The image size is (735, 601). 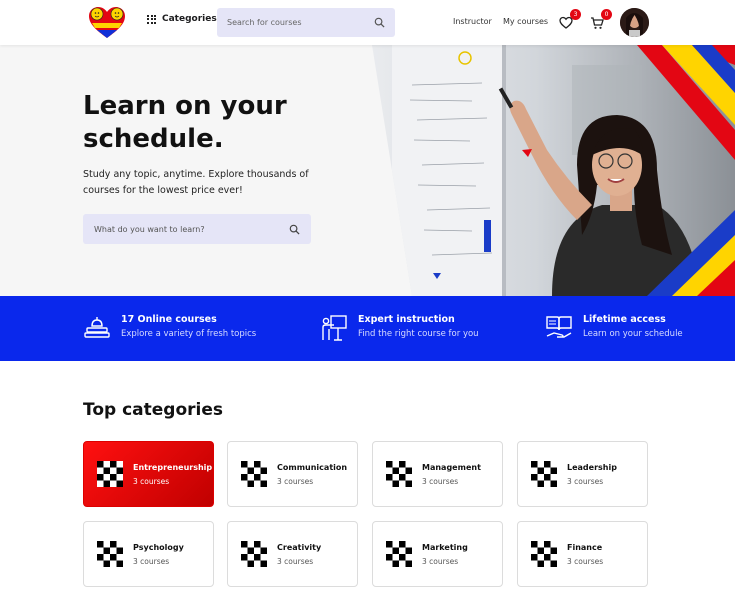 I want to click on avatar-image, so click(x=634, y=22).